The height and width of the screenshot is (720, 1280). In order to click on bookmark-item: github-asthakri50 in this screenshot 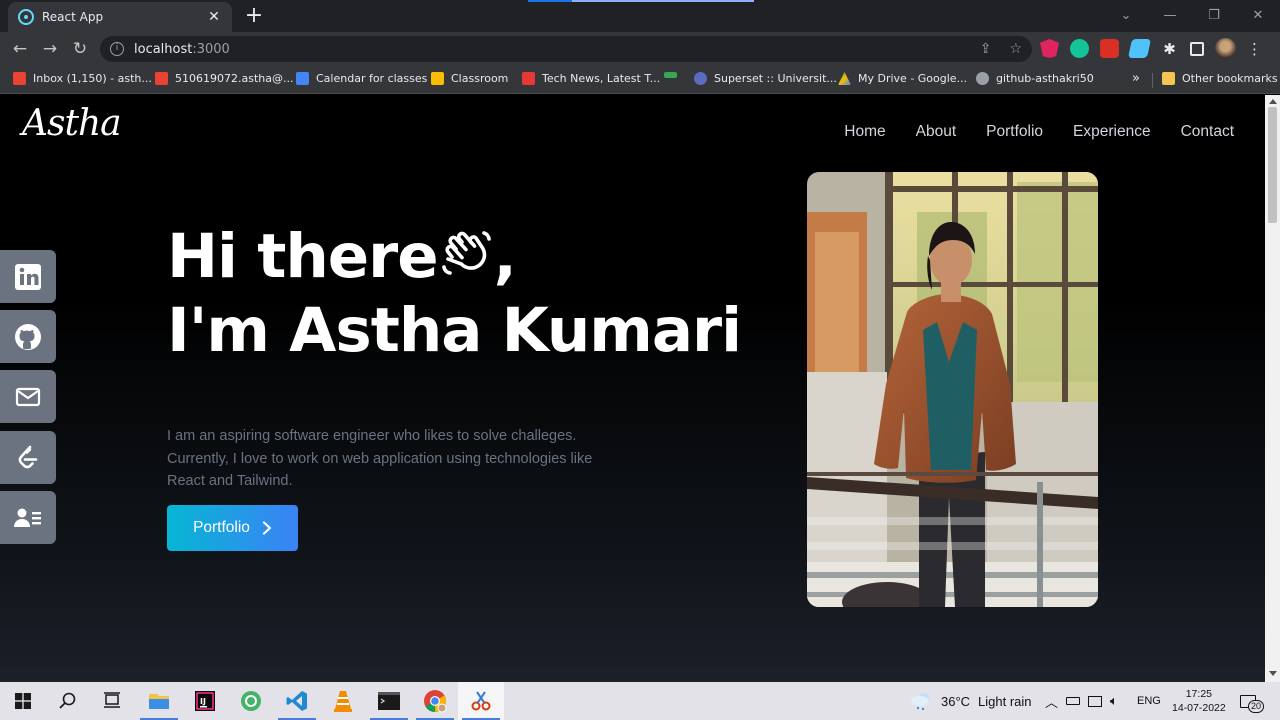, I will do `click(1035, 78)`.